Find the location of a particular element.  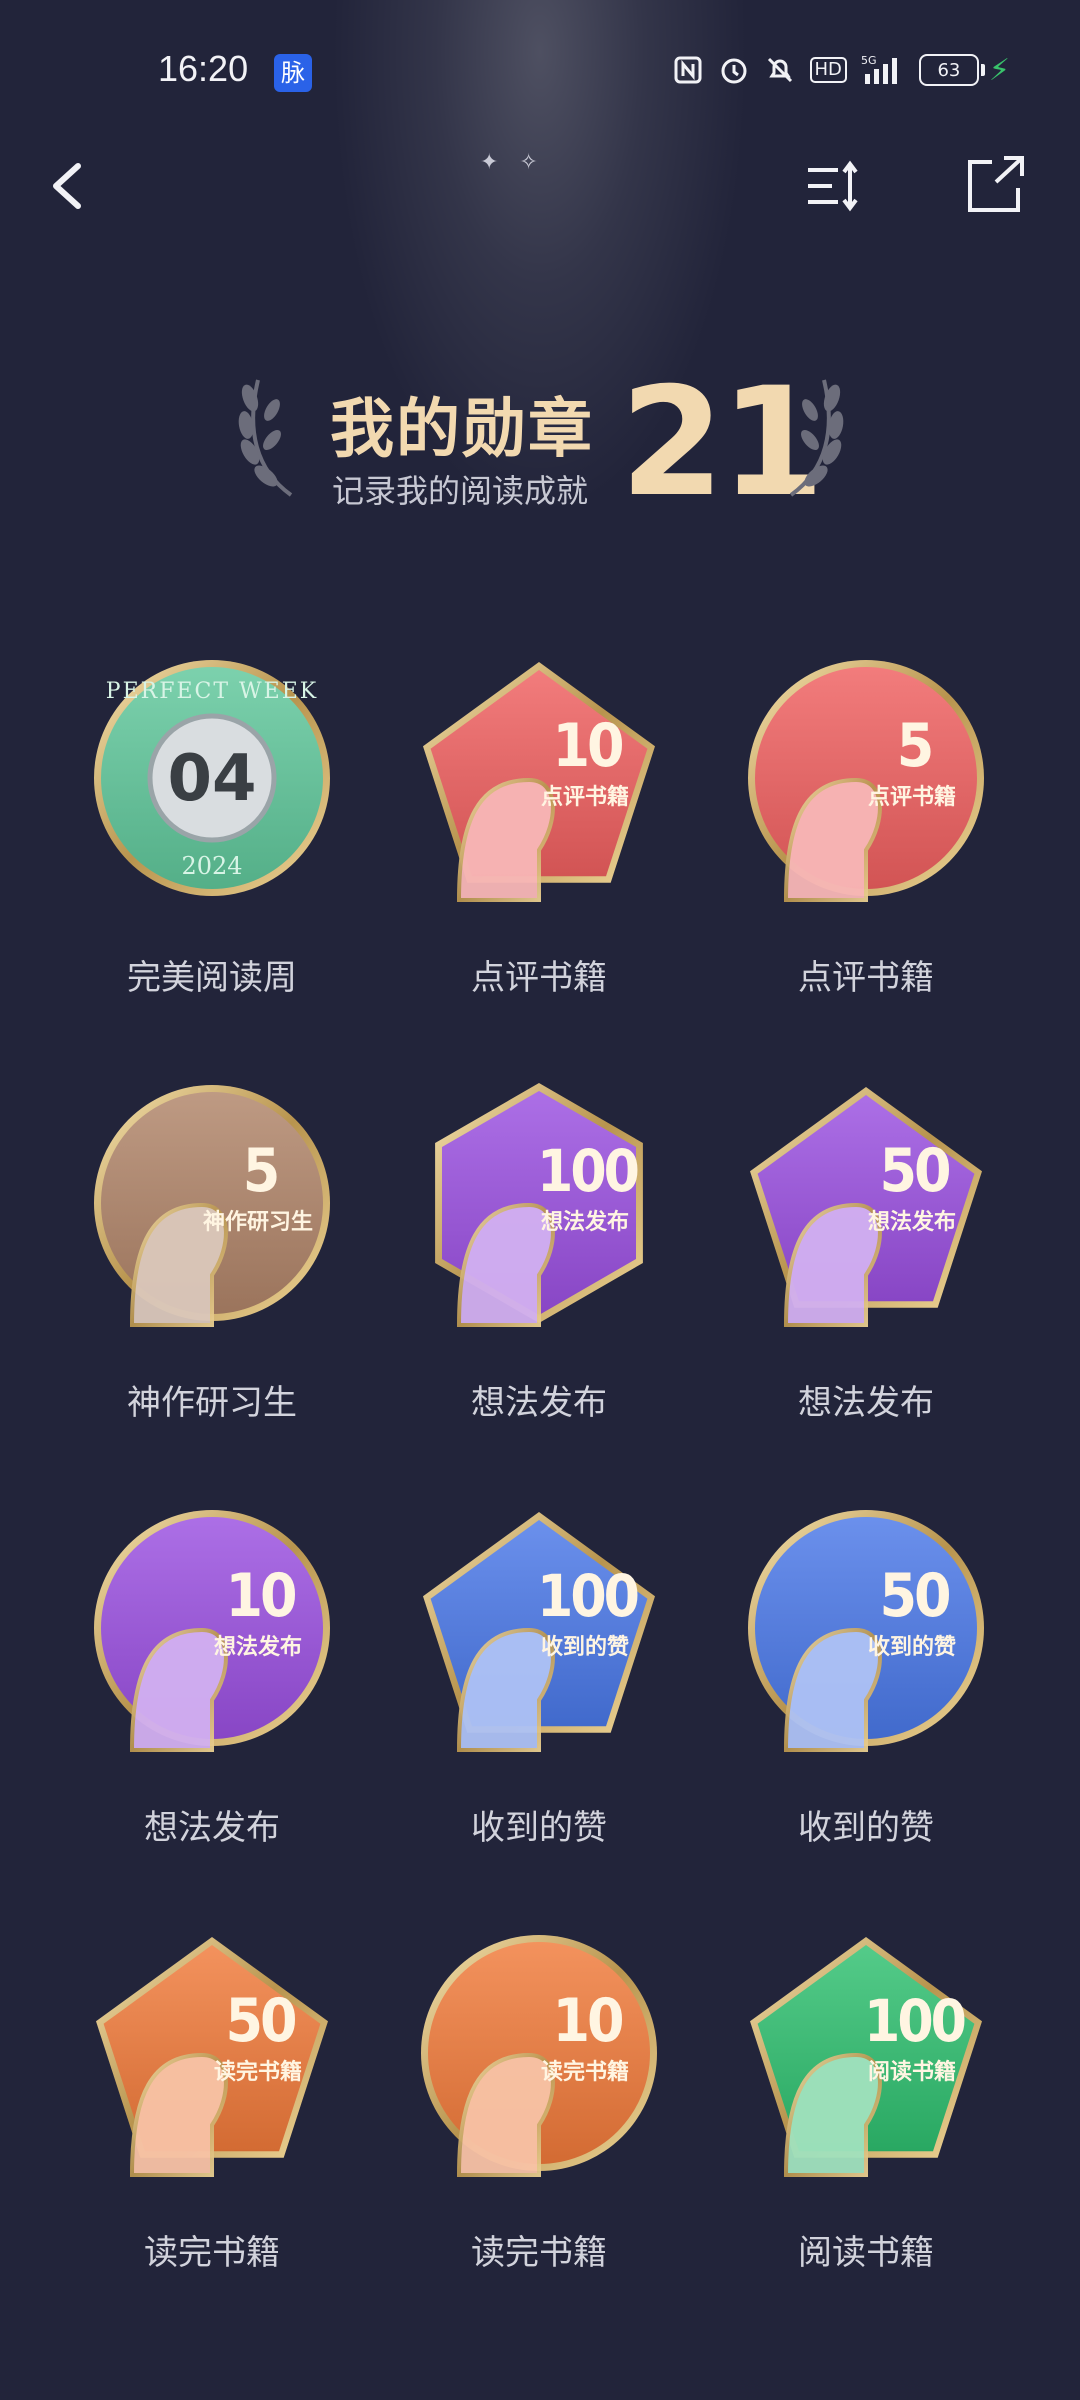

svg-text: 神作研习生 is located at coordinates (258, 1222).